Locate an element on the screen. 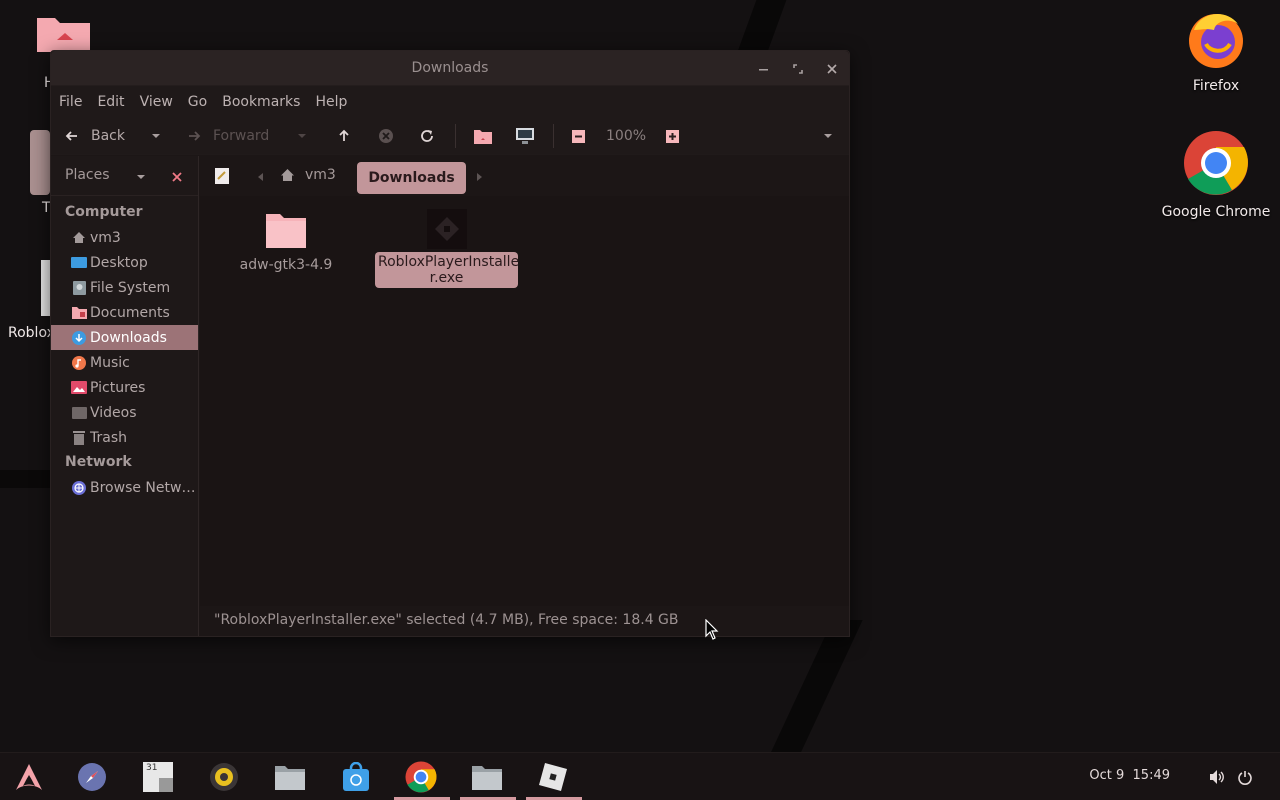  chrome-label: Google Chrome is located at coordinates (1216, 212).